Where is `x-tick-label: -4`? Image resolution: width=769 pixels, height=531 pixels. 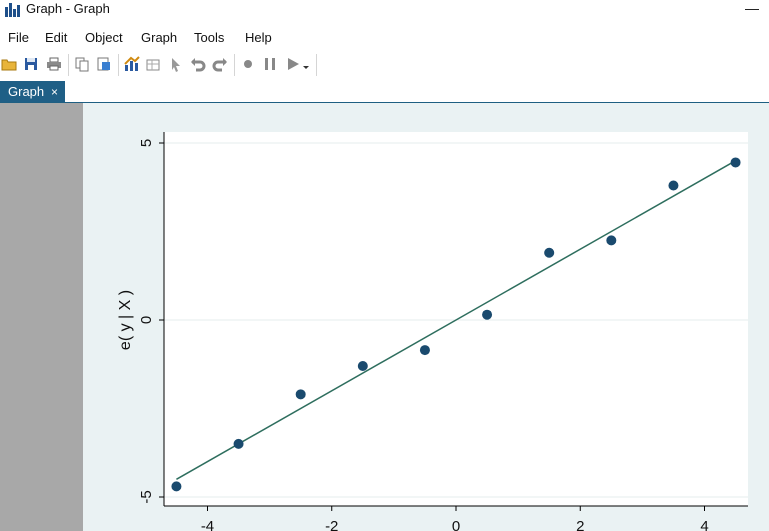 x-tick-label: -4 is located at coordinates (207, 524).